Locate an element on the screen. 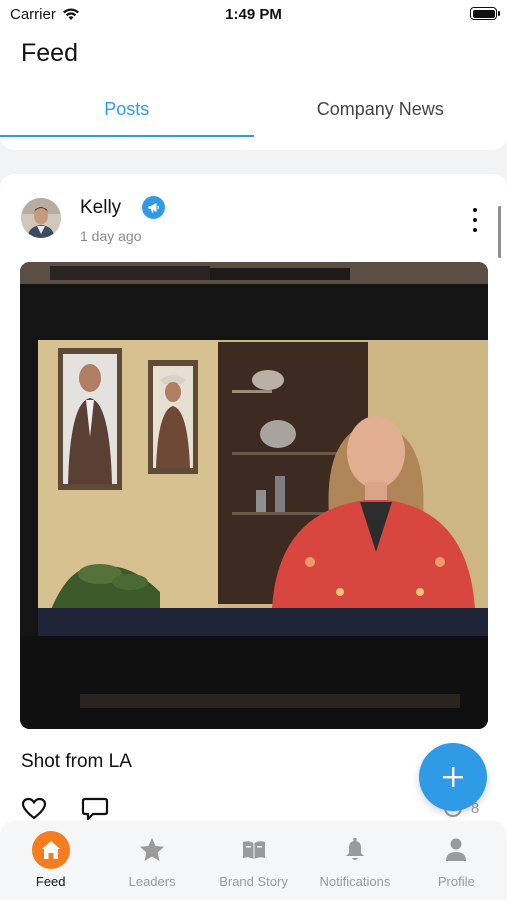 Image resolution: width=507 pixels, height=900 pixels. clock: 1:49 PM is located at coordinates (253, 14).